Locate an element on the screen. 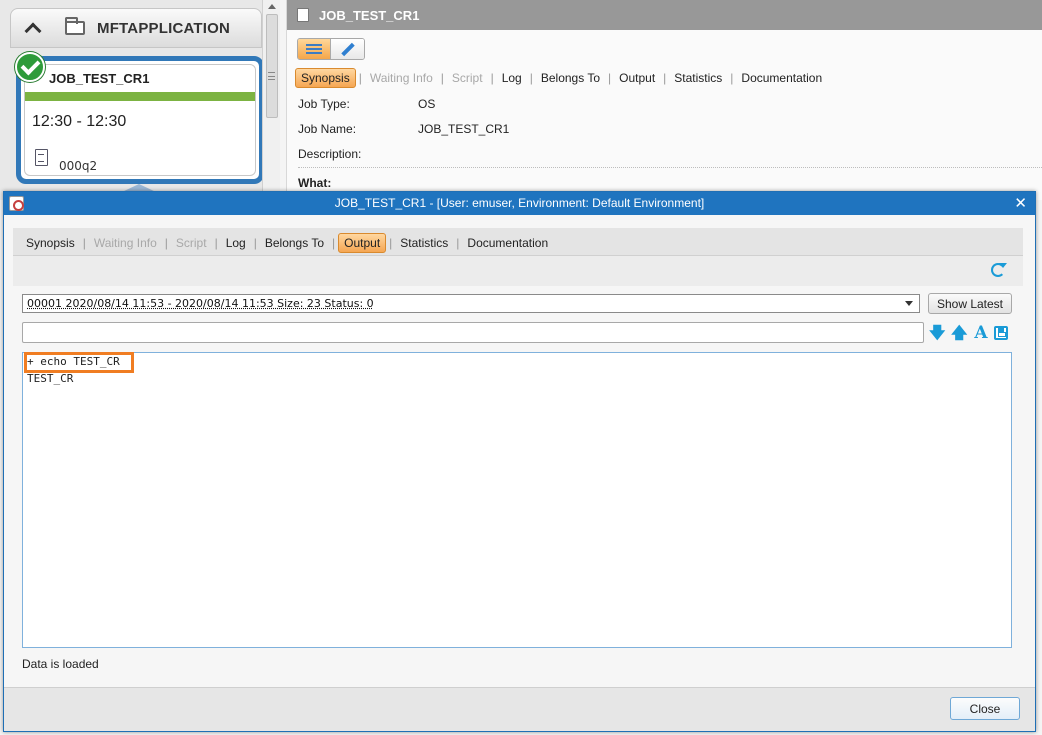  edit-button is located at coordinates (347, 49).